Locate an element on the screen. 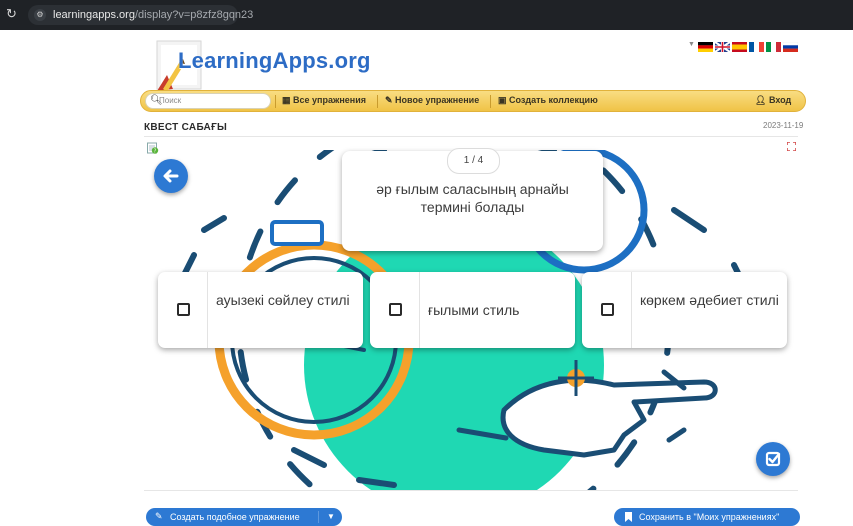 The width and height of the screenshot is (853, 526). answer-option-3: көркем әдебиет стилі is located at coordinates (684, 310).